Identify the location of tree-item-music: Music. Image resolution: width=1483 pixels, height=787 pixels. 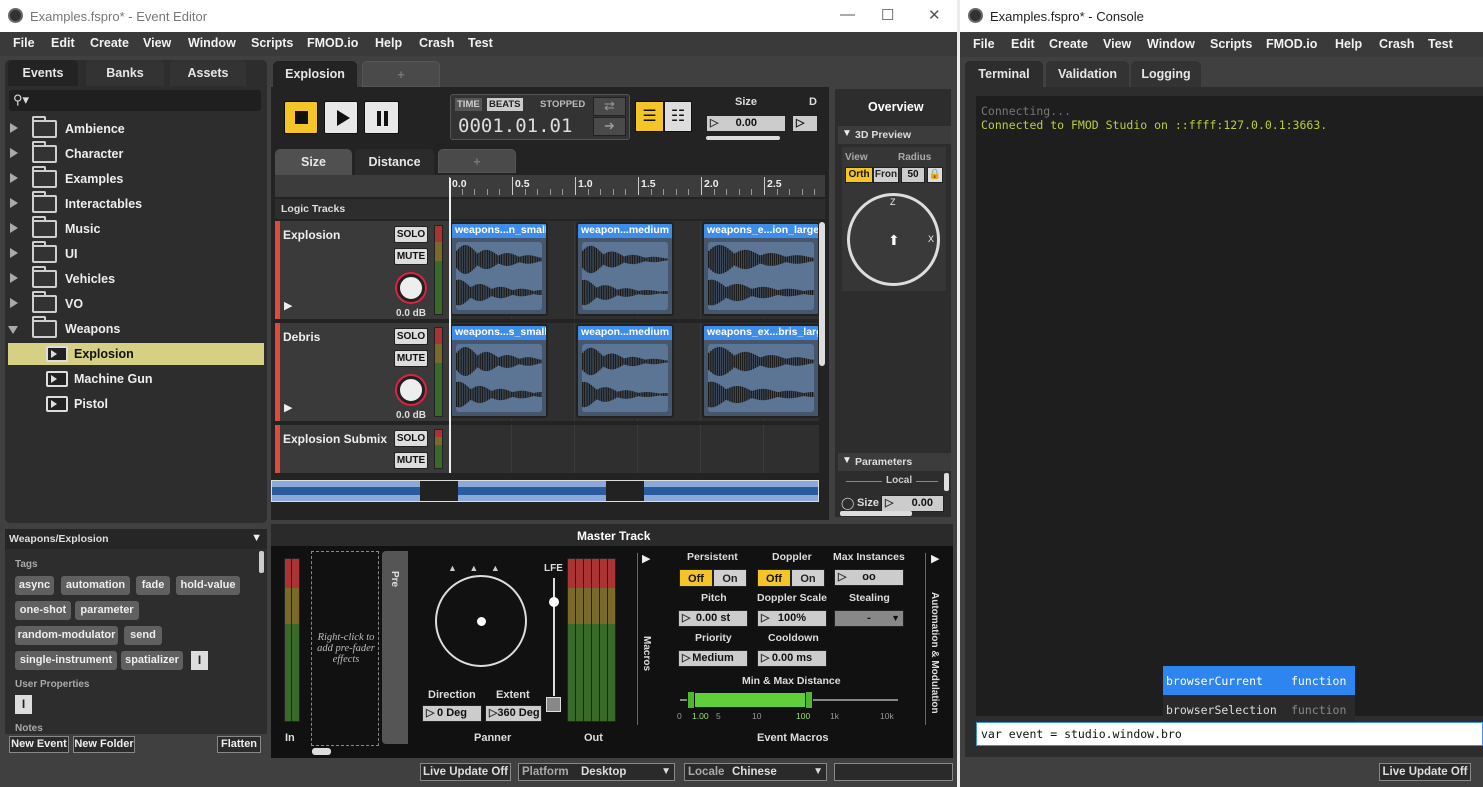
(136, 228).